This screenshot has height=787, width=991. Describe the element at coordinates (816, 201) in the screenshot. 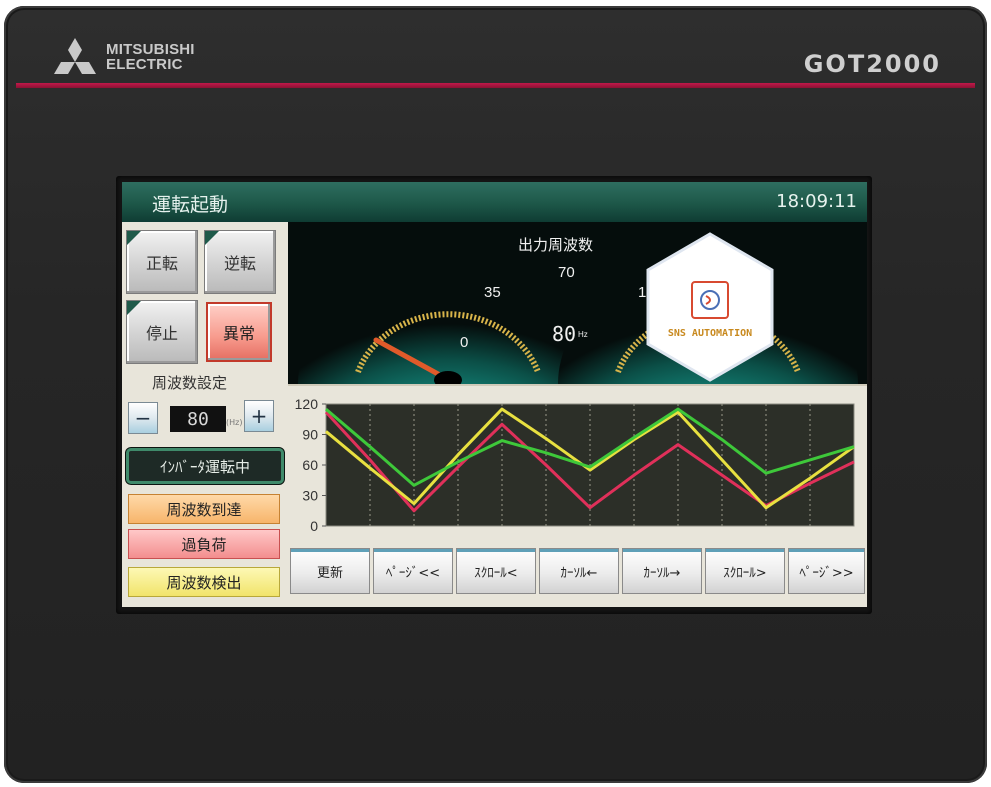

I see `clock: 18:09:11` at that location.